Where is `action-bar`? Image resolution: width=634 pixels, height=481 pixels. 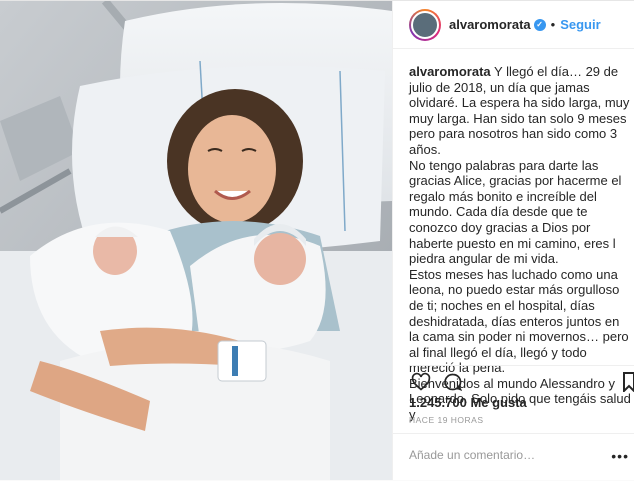 action-bar is located at coordinates (521, 379).